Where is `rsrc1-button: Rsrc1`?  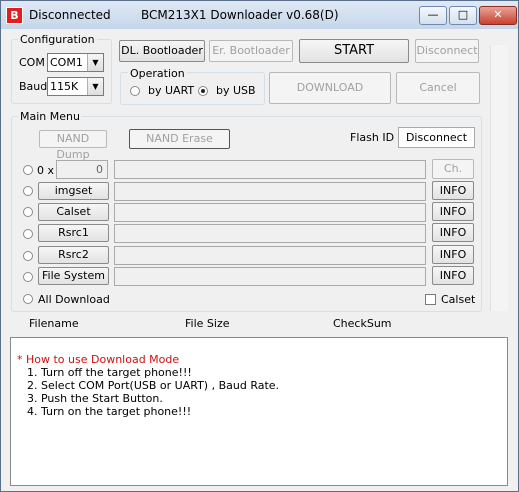
rsrc1-button: Rsrc1 is located at coordinates (73, 233).